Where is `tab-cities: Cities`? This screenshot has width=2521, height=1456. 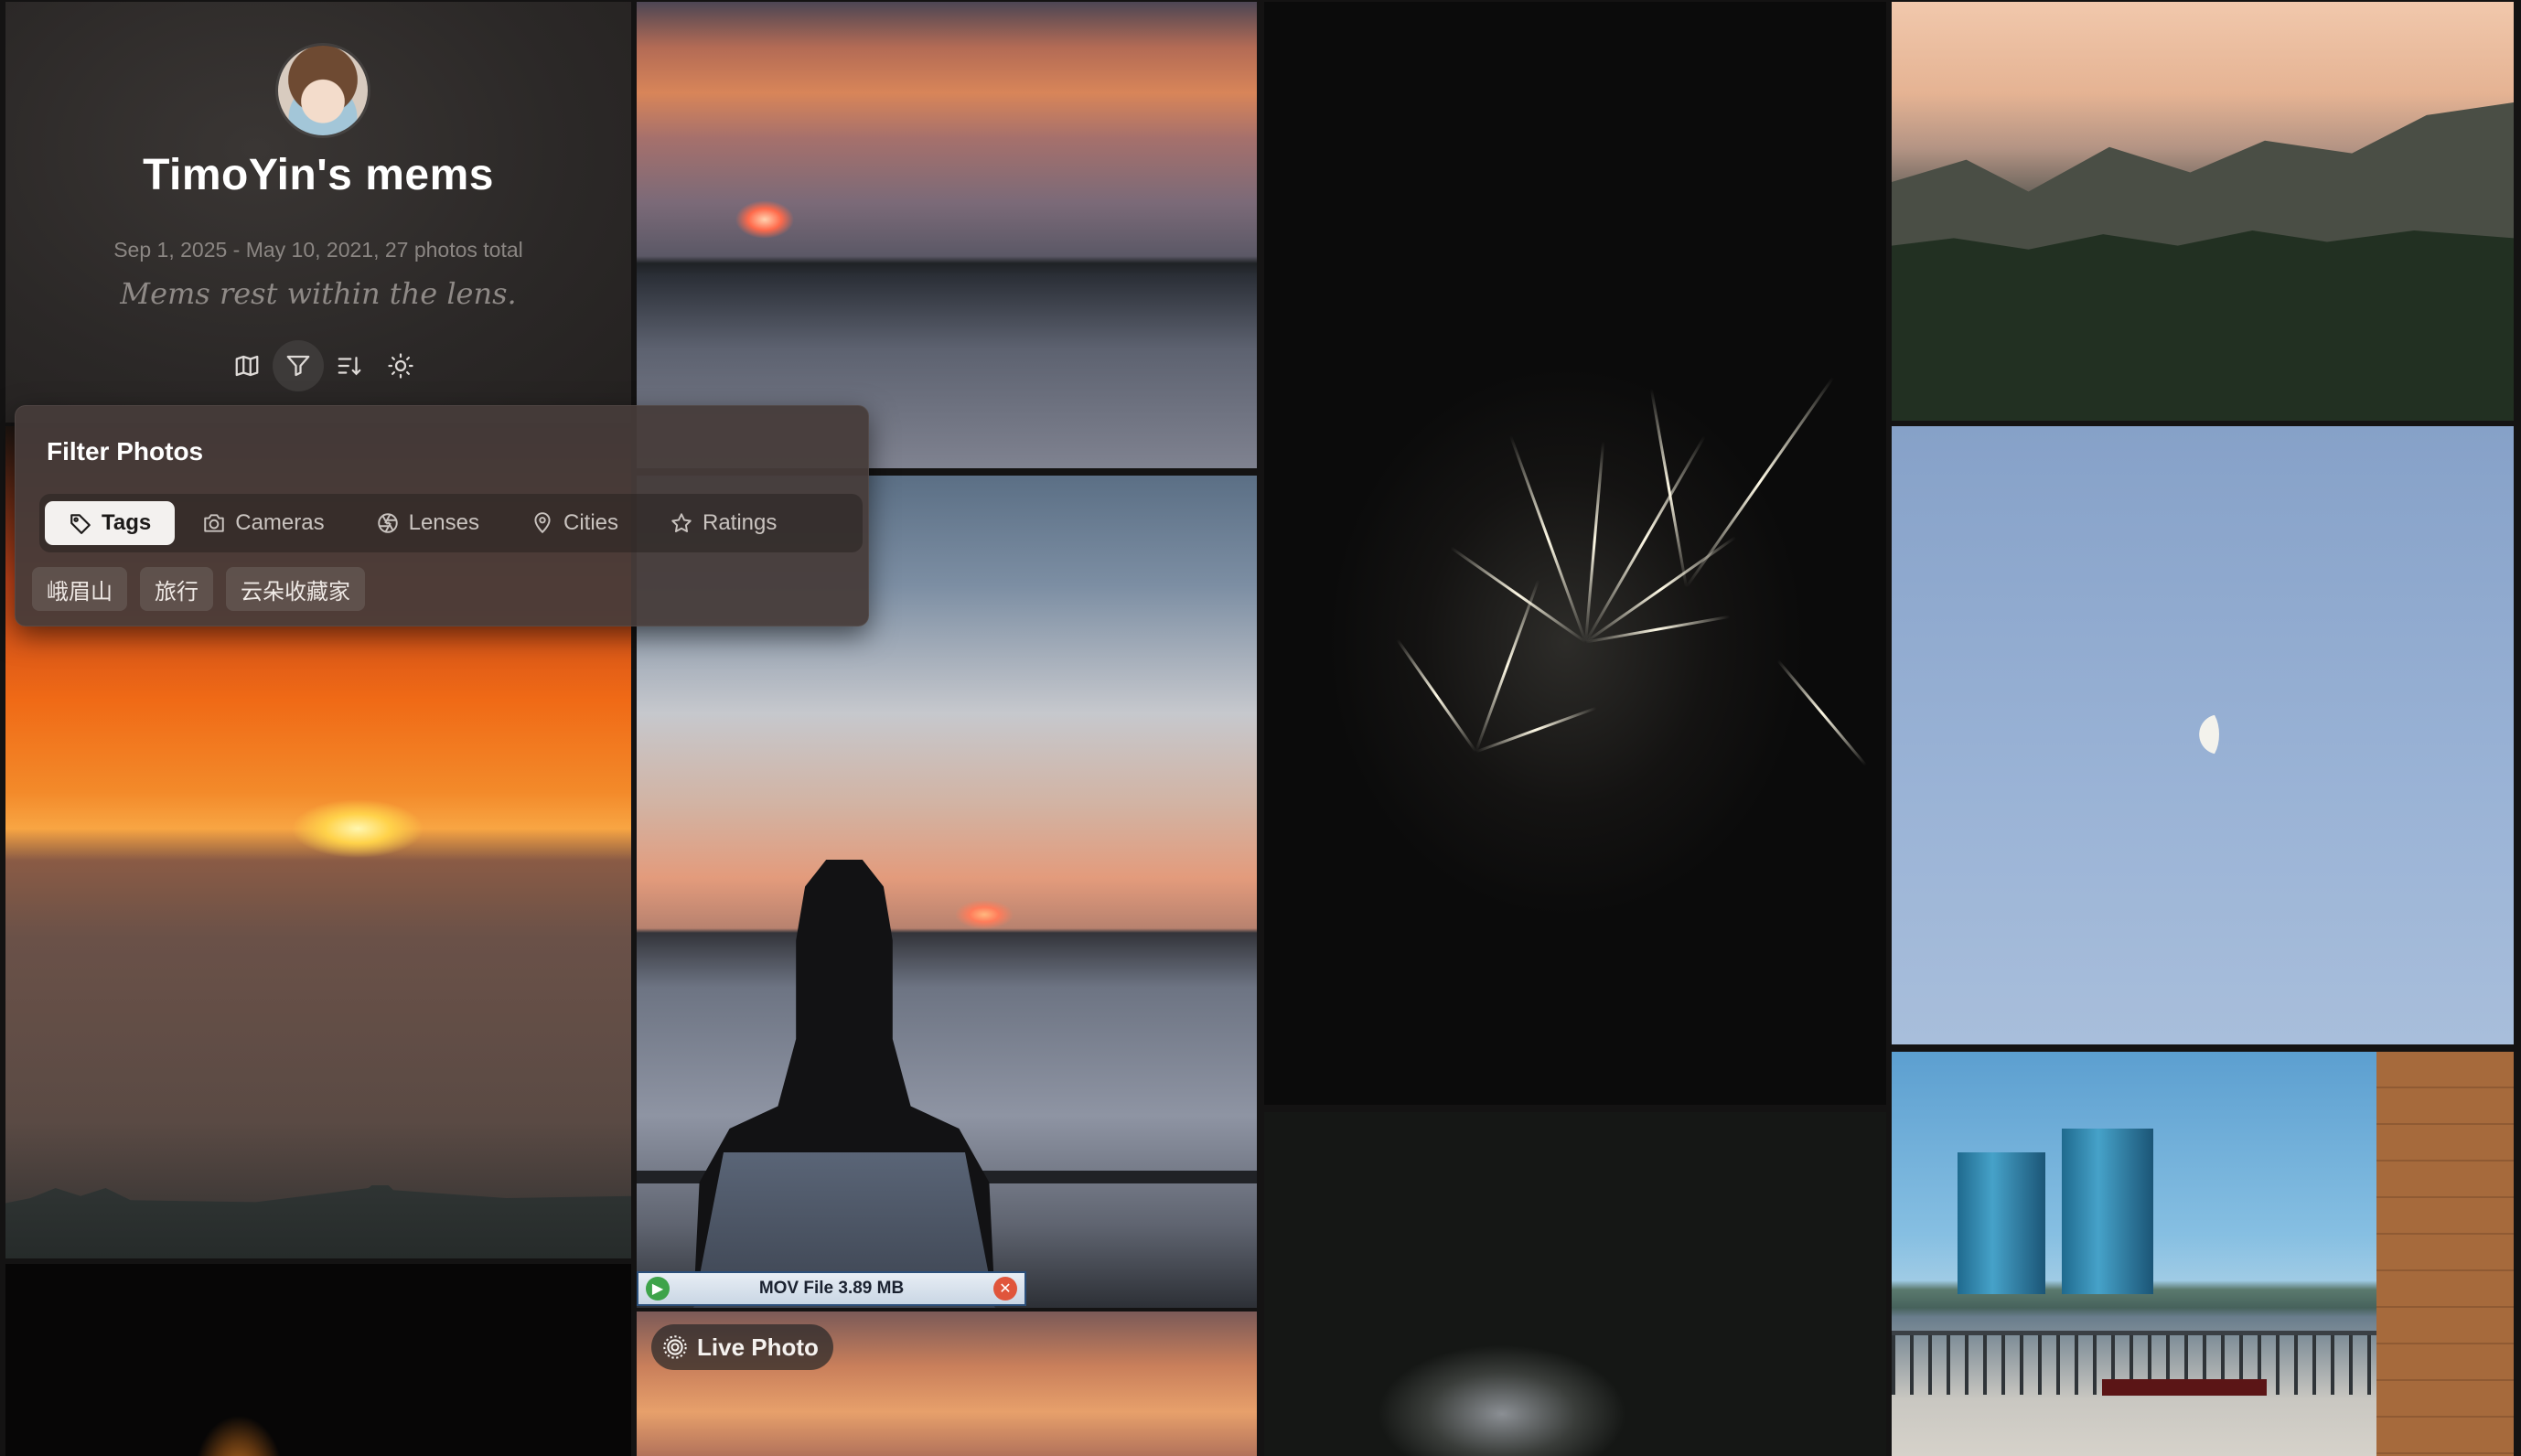 tab-cities: Cities is located at coordinates (574, 523).